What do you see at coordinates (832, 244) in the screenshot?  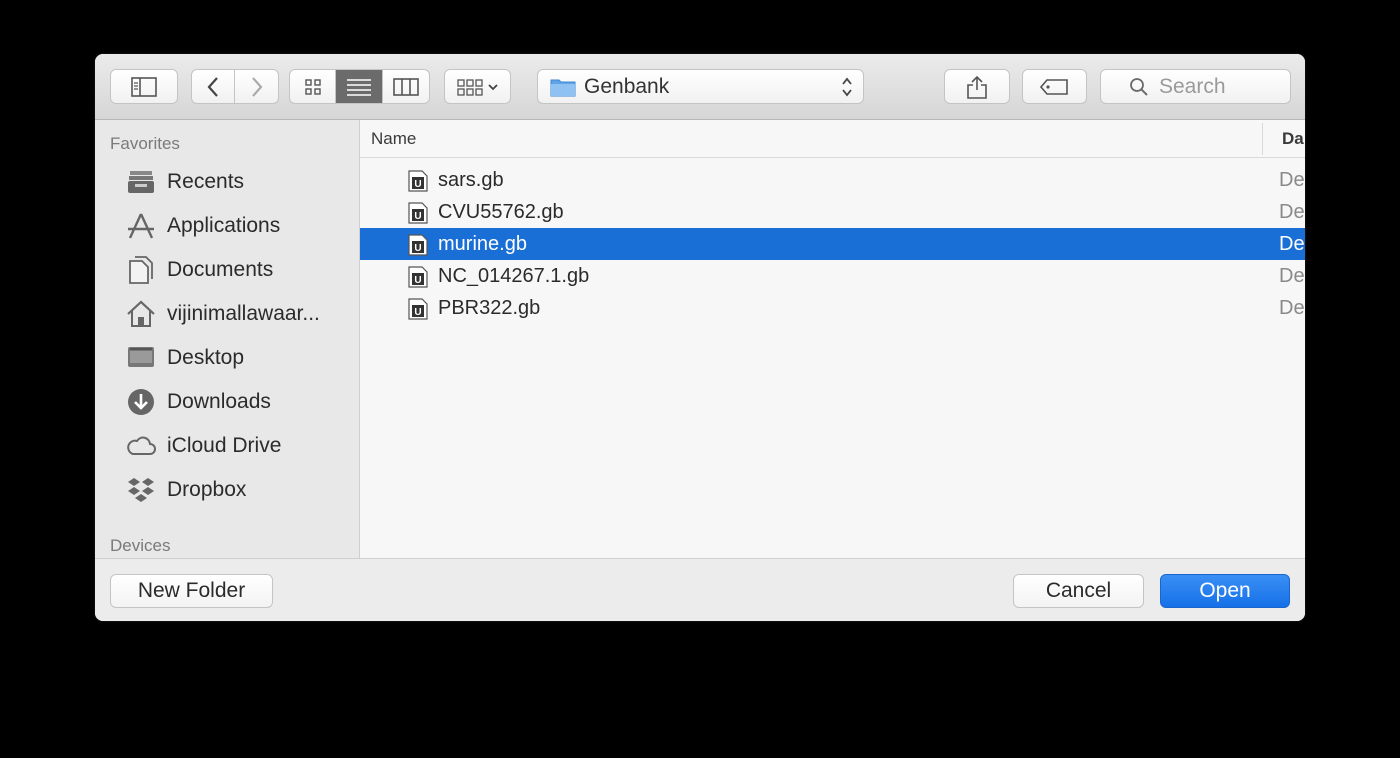 I see `file-row-selected: U murine.gb De` at bounding box center [832, 244].